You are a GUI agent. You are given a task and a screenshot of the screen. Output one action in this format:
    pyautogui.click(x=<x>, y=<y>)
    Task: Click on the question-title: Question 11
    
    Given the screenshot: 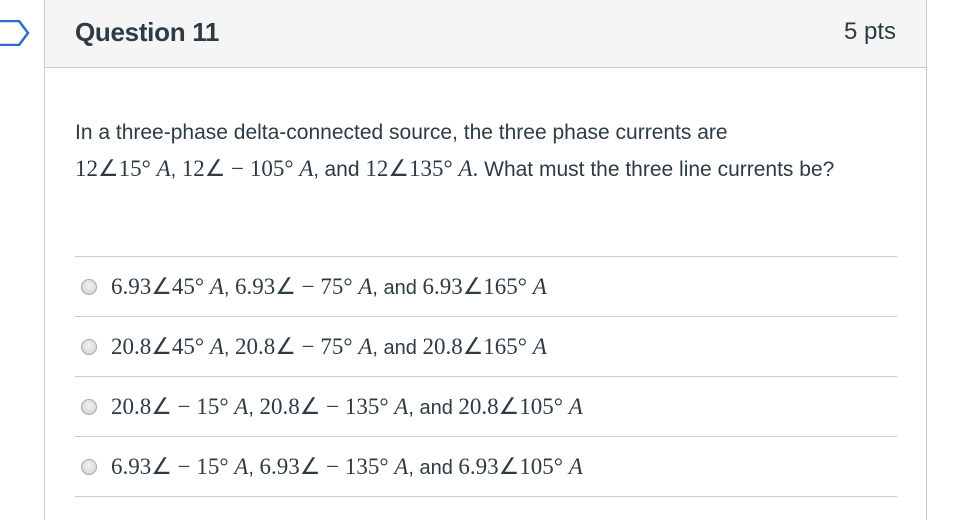 What is the action you would take?
    pyautogui.click(x=147, y=32)
    